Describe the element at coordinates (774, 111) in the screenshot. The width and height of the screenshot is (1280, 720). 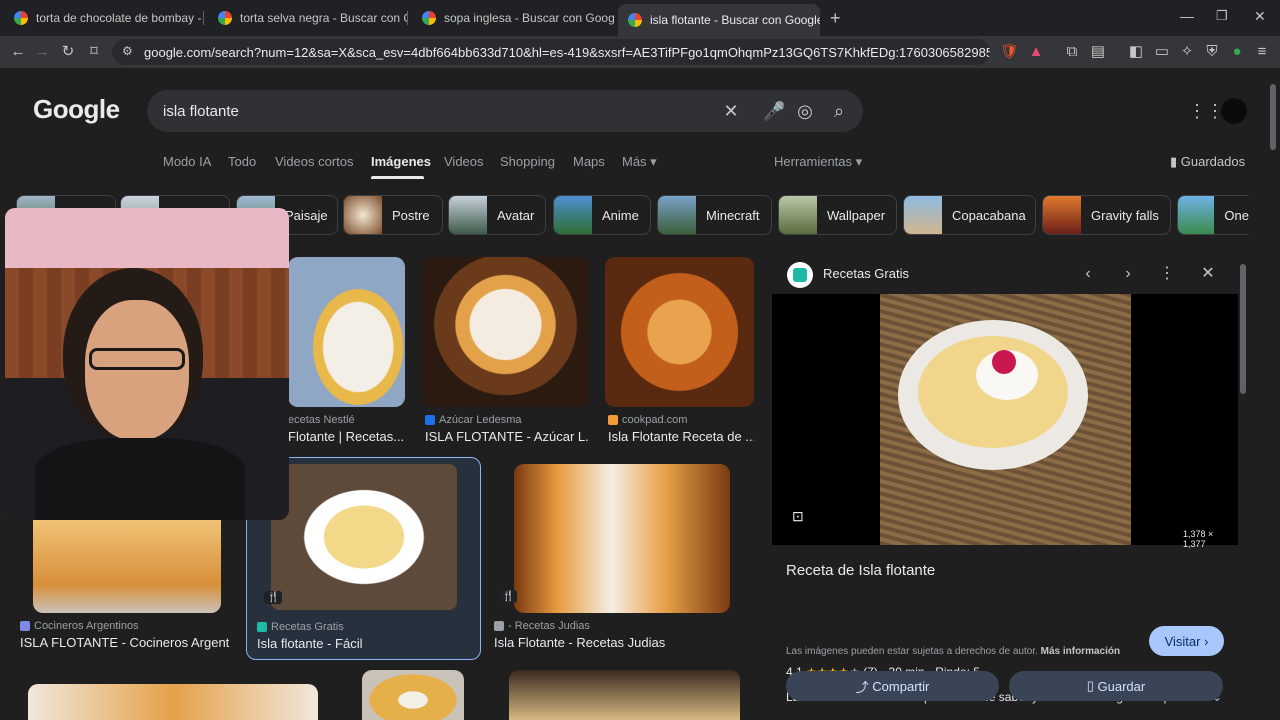
I see `microphone-icon: 🎤` at that location.